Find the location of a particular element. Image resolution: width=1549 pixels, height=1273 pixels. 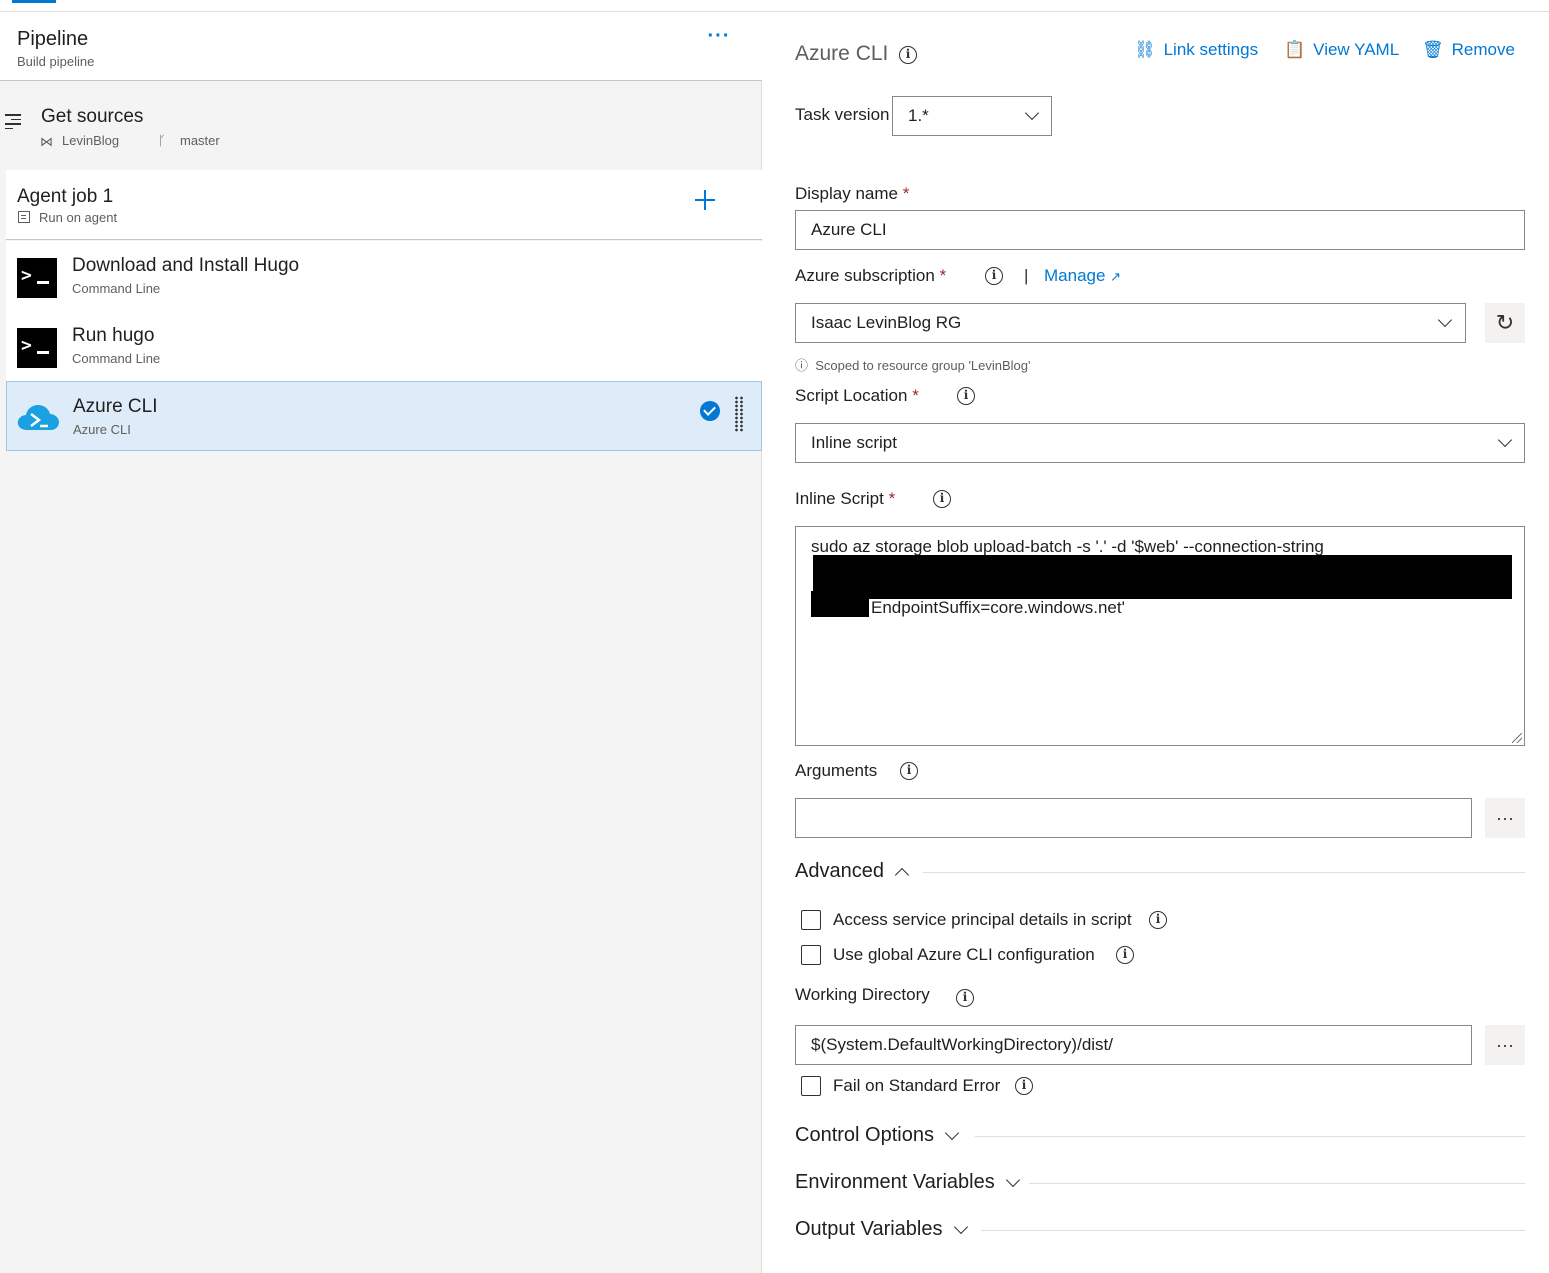

display-name-label: Display name * is located at coordinates (852, 193).